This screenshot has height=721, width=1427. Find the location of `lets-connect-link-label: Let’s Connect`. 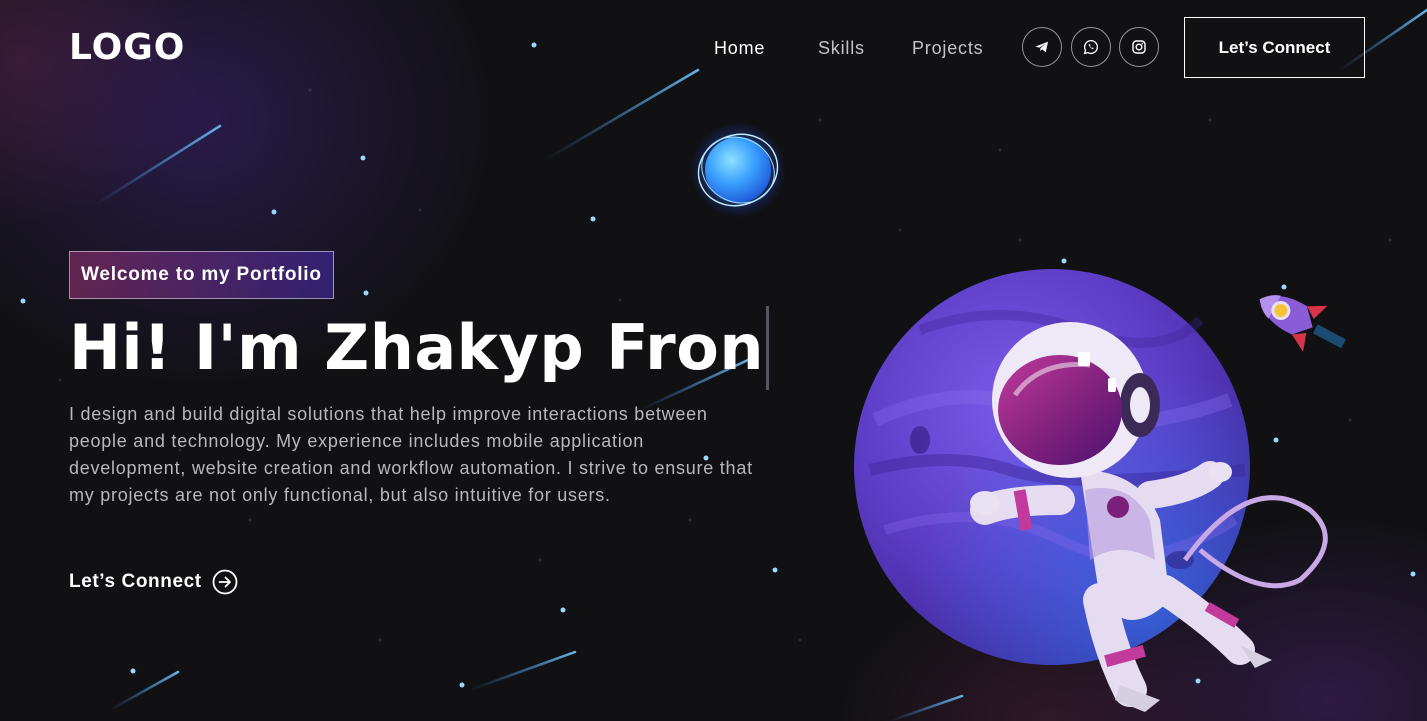

lets-connect-link-label: Let’s Connect is located at coordinates (135, 581).